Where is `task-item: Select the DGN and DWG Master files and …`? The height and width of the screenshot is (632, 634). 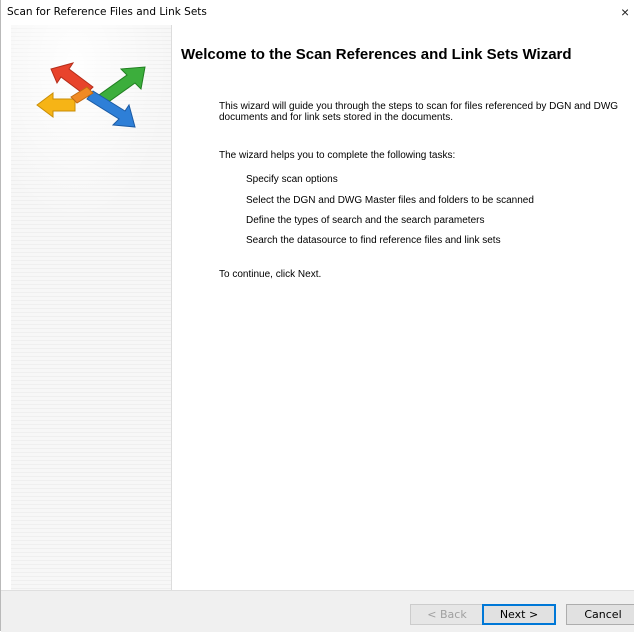 task-item: Select the DGN and DWG Master files and … is located at coordinates (390, 200).